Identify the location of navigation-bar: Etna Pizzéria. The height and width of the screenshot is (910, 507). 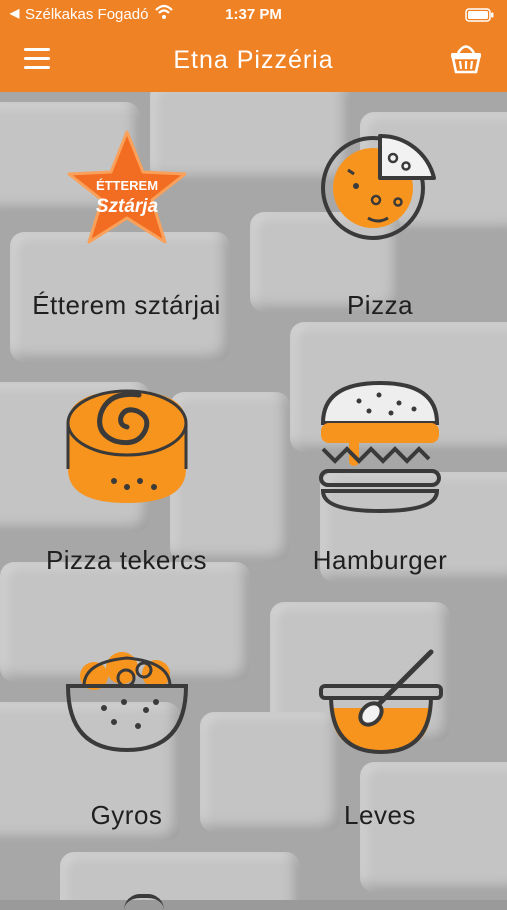
(253, 61).